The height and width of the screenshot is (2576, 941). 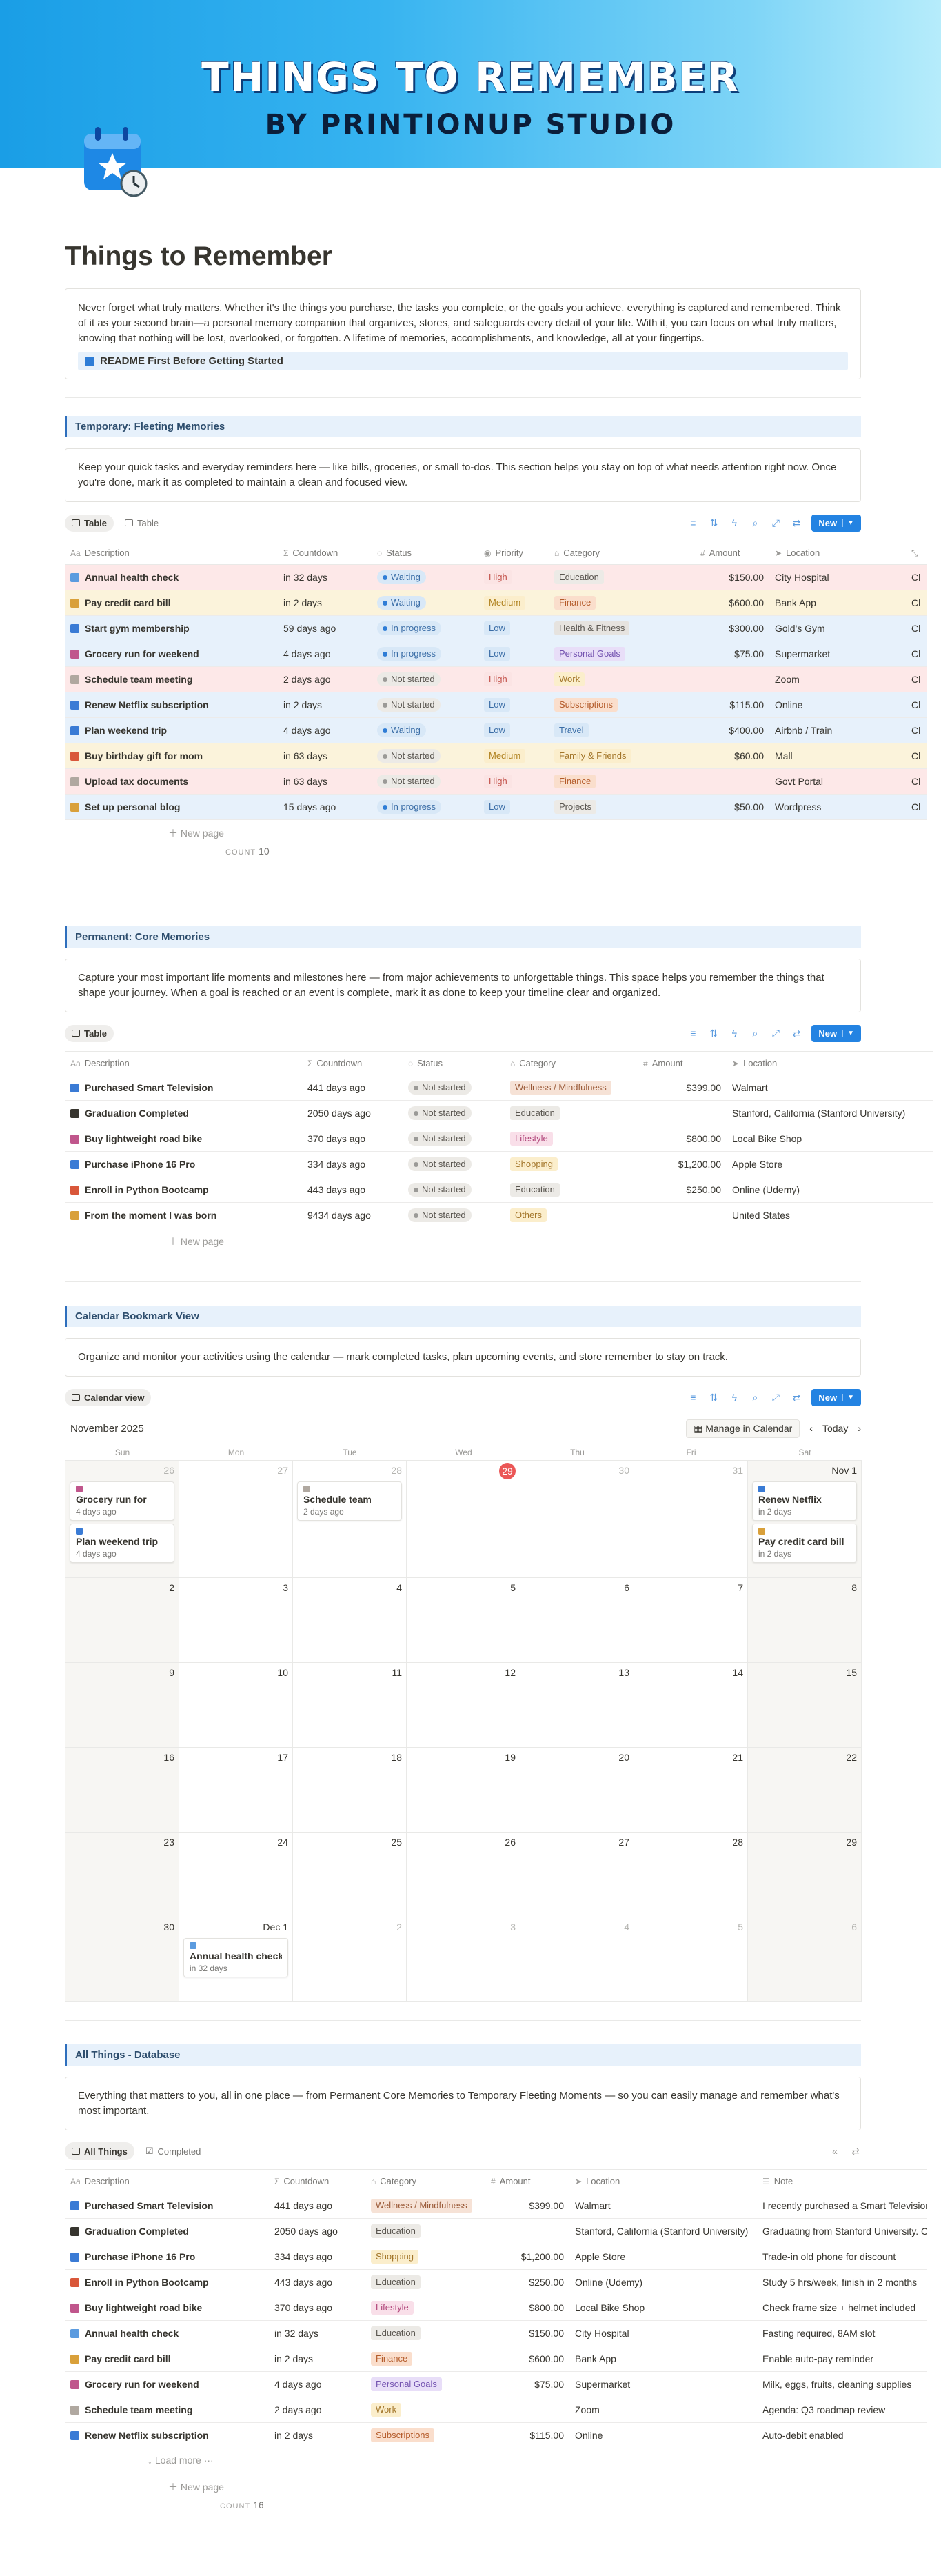 I want to click on chevrons-left-icon: «, so click(x=835, y=2151).